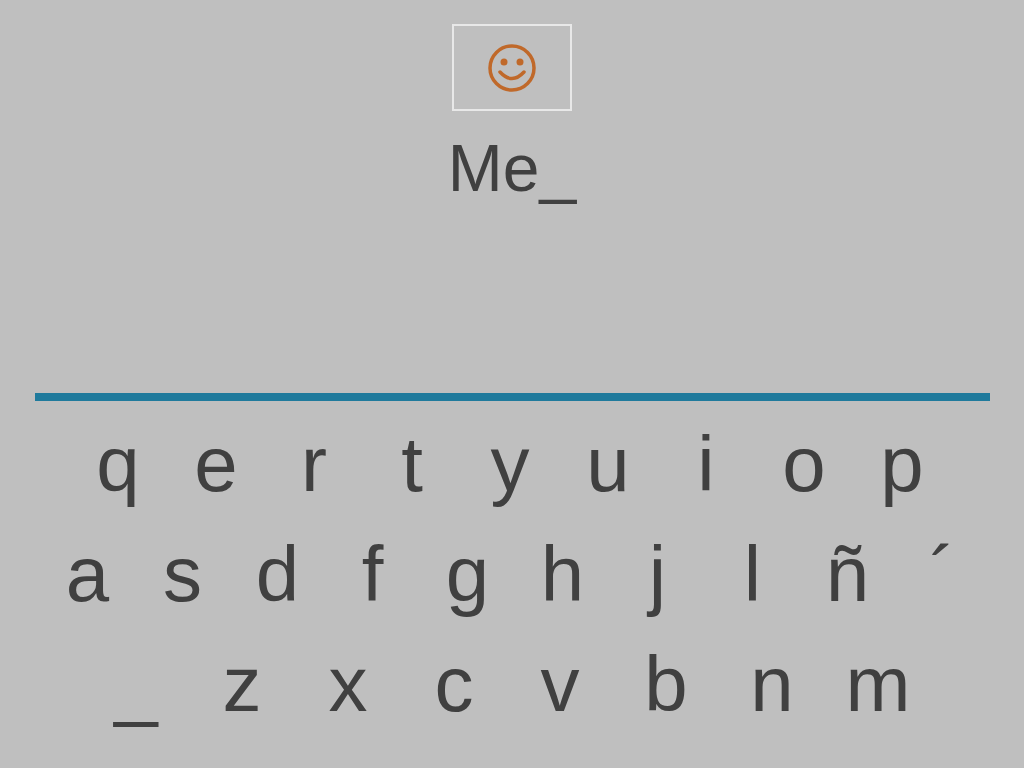 This screenshot has height=768, width=1024. Describe the element at coordinates (608, 464) in the screenshot. I see `letter-key: u` at that location.